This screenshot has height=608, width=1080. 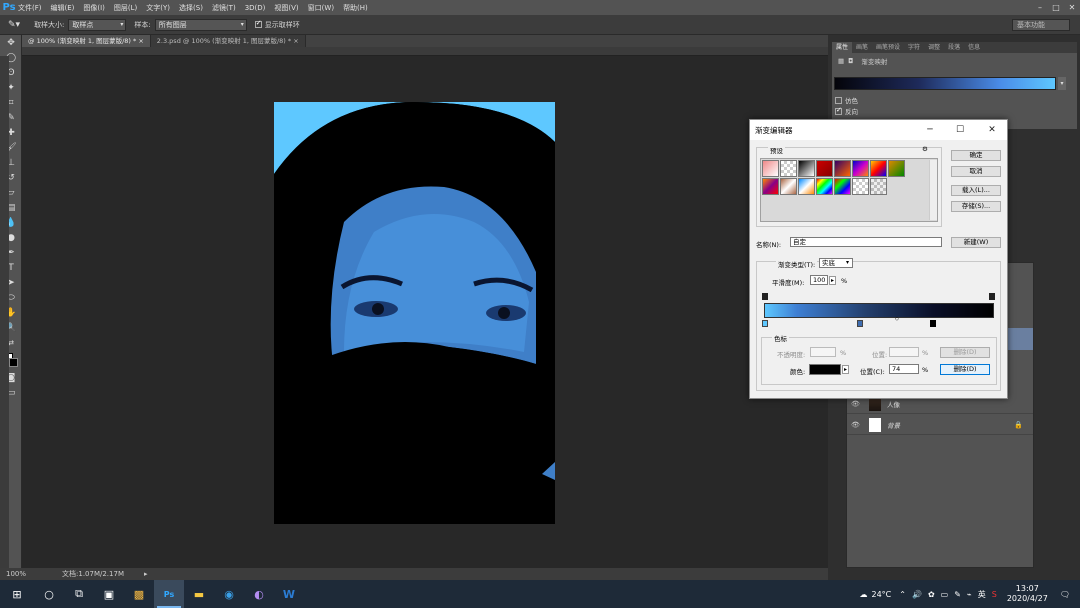 I want to click on task-view-icon: ⧉, so click(x=79, y=594).